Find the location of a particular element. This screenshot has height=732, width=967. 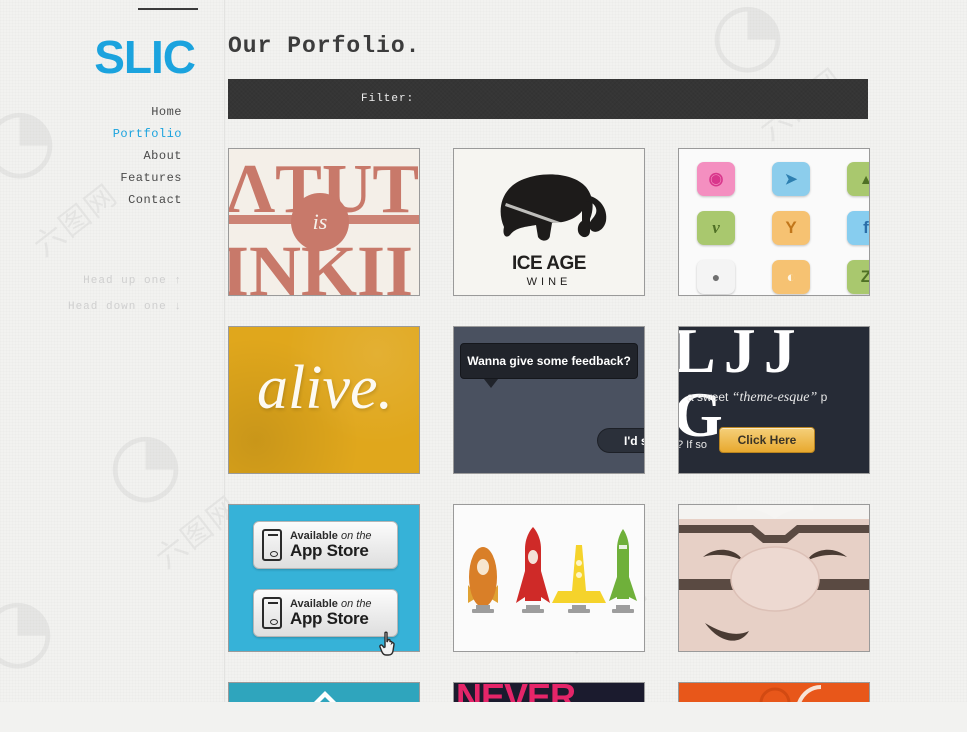

portfolio-item-cartoon-face is located at coordinates (774, 578).